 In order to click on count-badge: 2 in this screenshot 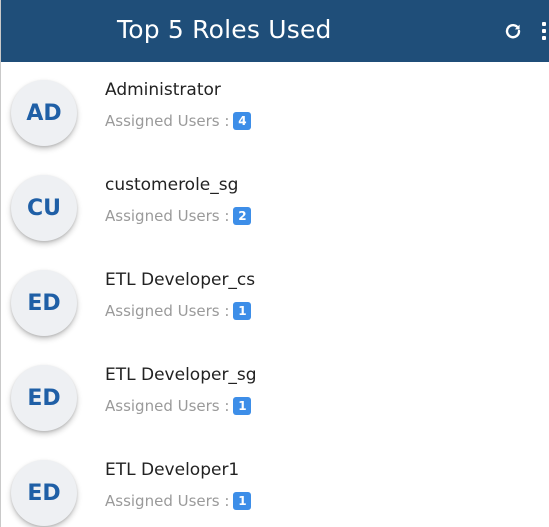, I will do `click(242, 216)`.